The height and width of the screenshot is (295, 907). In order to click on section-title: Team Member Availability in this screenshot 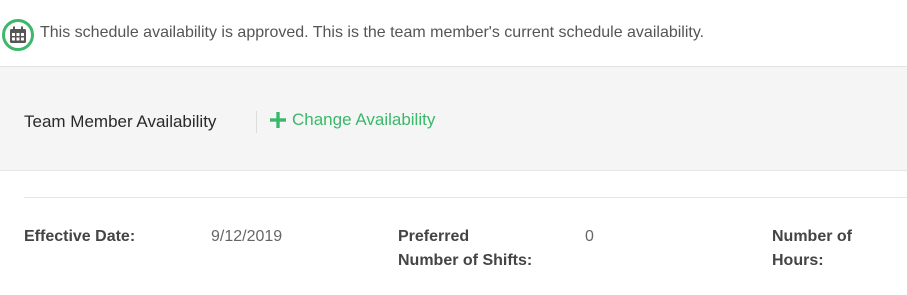, I will do `click(120, 121)`.